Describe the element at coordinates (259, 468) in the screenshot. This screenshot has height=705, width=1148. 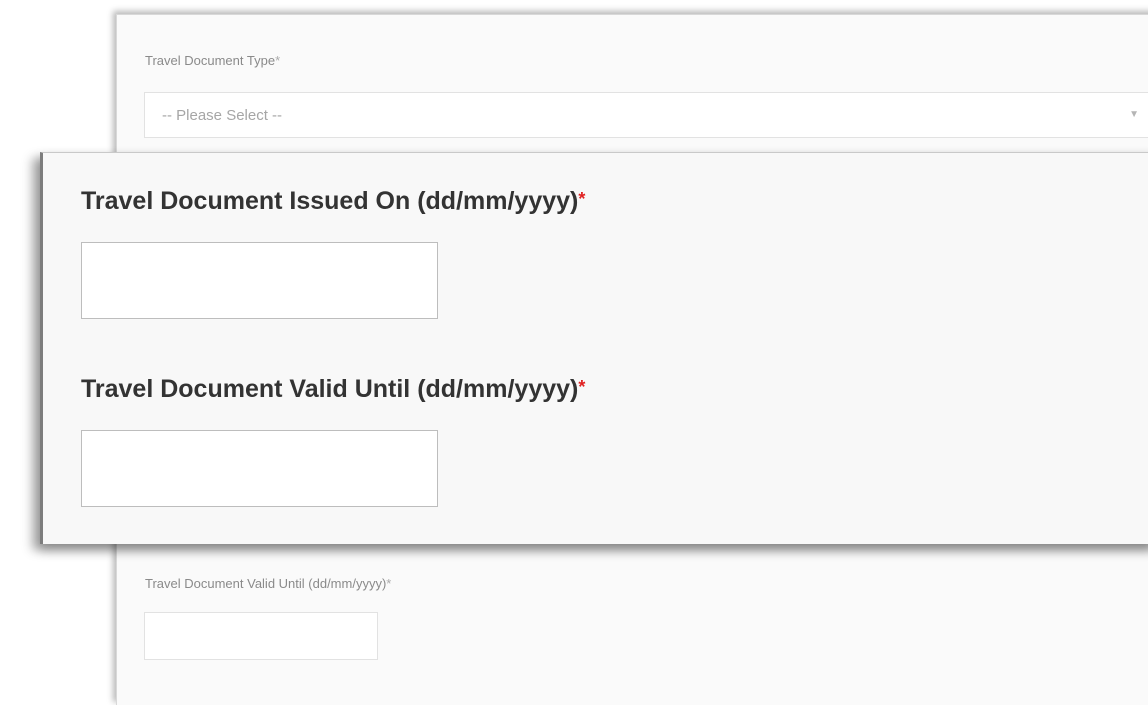
I see `travel-document-valid-until-input` at that location.